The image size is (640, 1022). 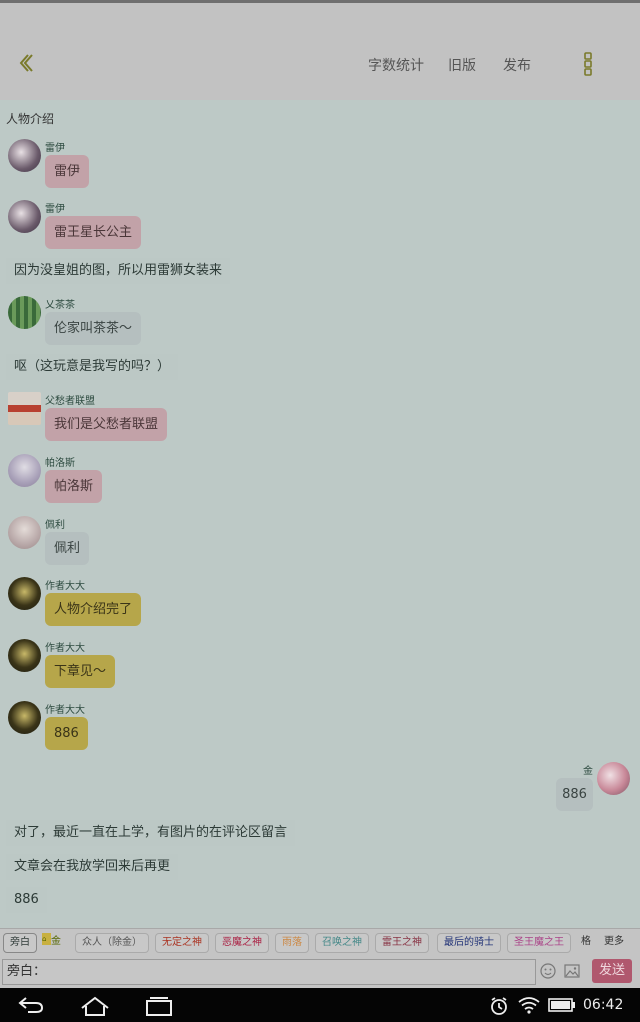 What do you see at coordinates (70, 401) in the screenshot?
I see `sender-name: 父愁者联盟` at bounding box center [70, 401].